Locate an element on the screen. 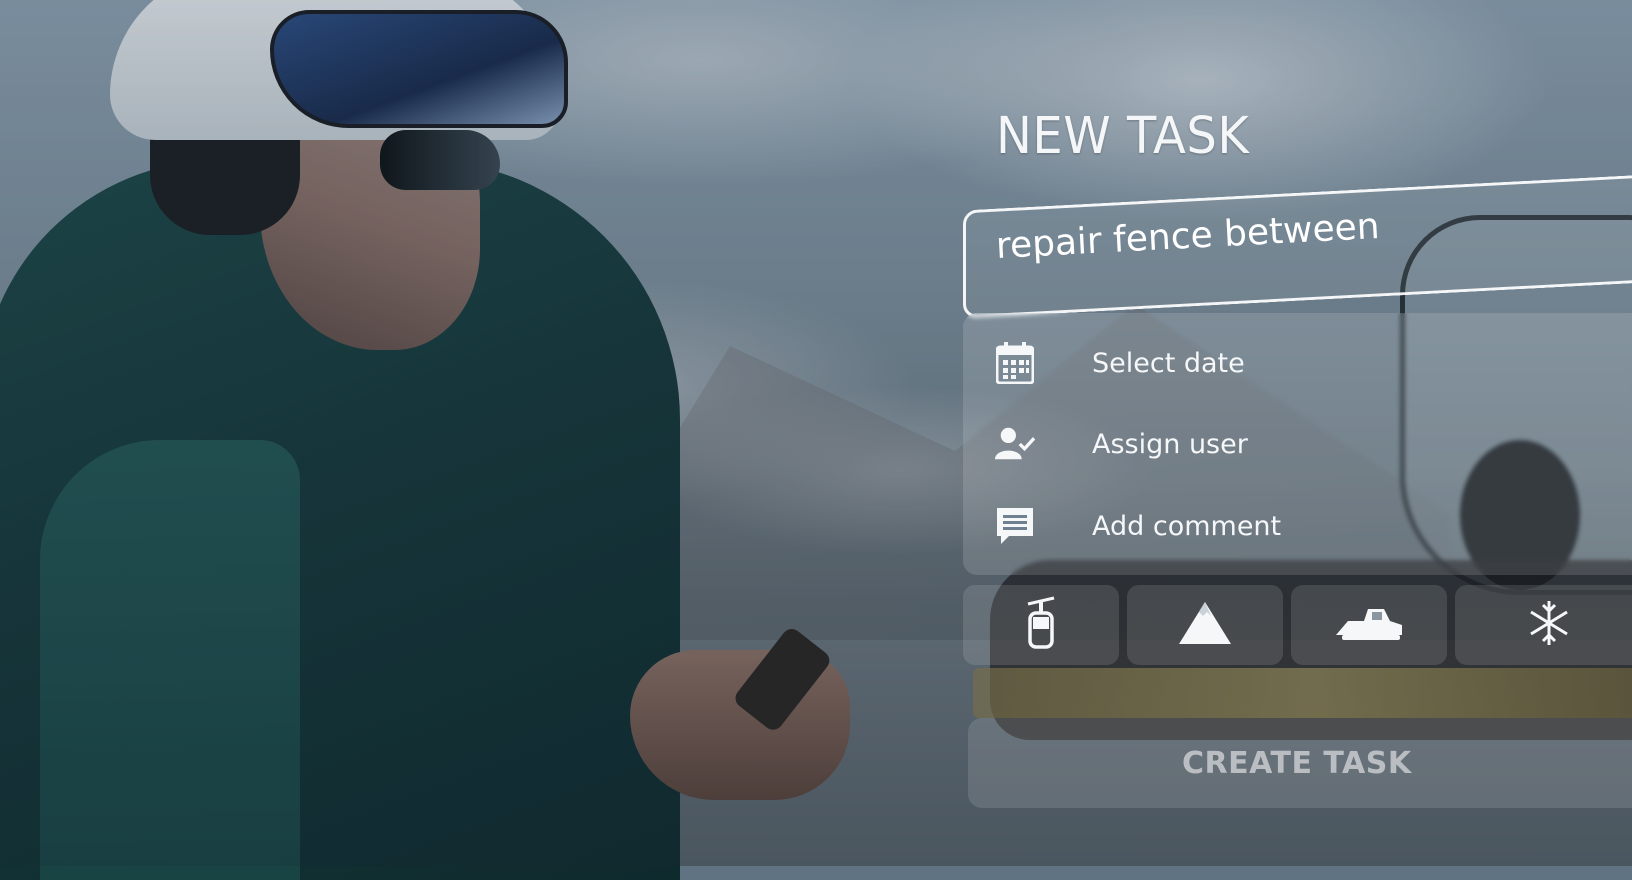 The image size is (1632, 880). create-task-button: CREATE TASK is located at coordinates (1300, 763).